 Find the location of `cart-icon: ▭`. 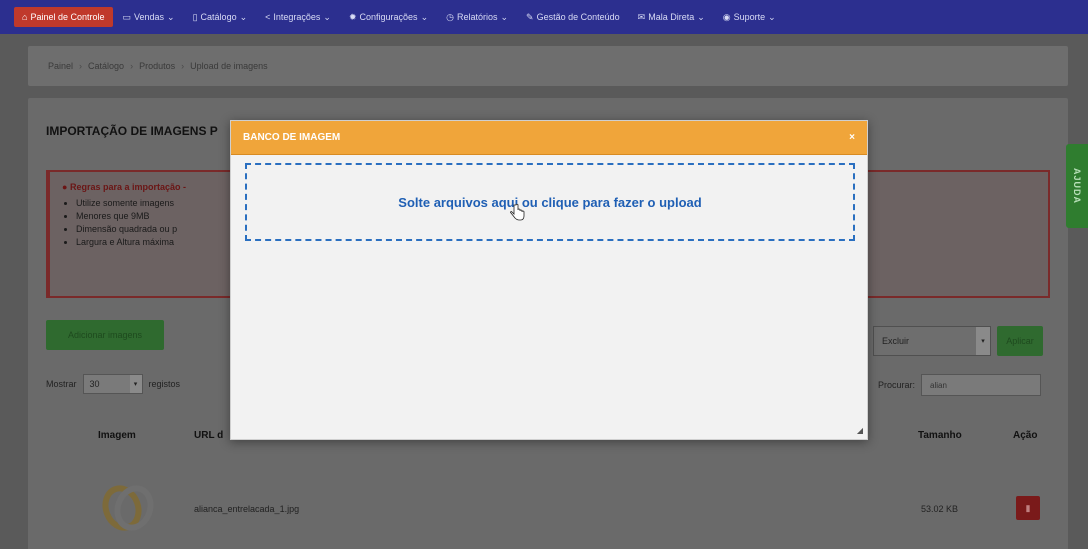

cart-icon: ▭ is located at coordinates (127, 16).